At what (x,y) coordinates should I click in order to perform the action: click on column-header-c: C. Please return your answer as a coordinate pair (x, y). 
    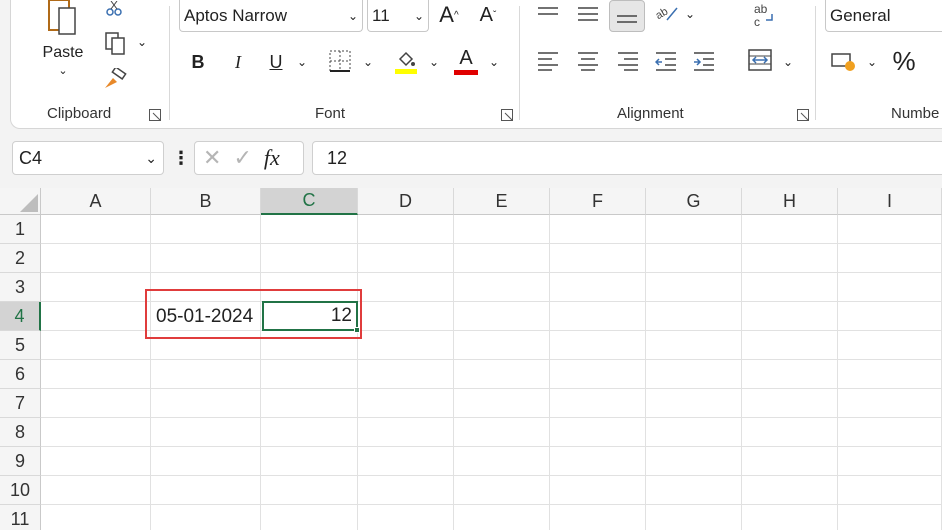
    Looking at the image, I should click on (309, 201).